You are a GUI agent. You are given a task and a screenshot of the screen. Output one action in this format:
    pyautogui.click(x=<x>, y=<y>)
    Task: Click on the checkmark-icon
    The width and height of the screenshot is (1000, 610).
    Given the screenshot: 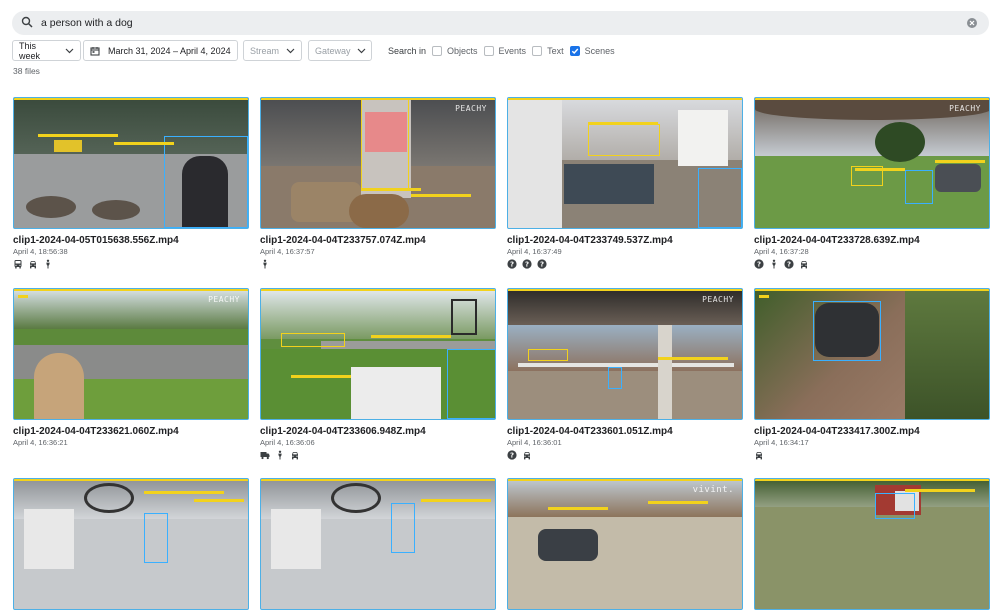 What is the action you would take?
    pyautogui.click(x=574, y=50)
    